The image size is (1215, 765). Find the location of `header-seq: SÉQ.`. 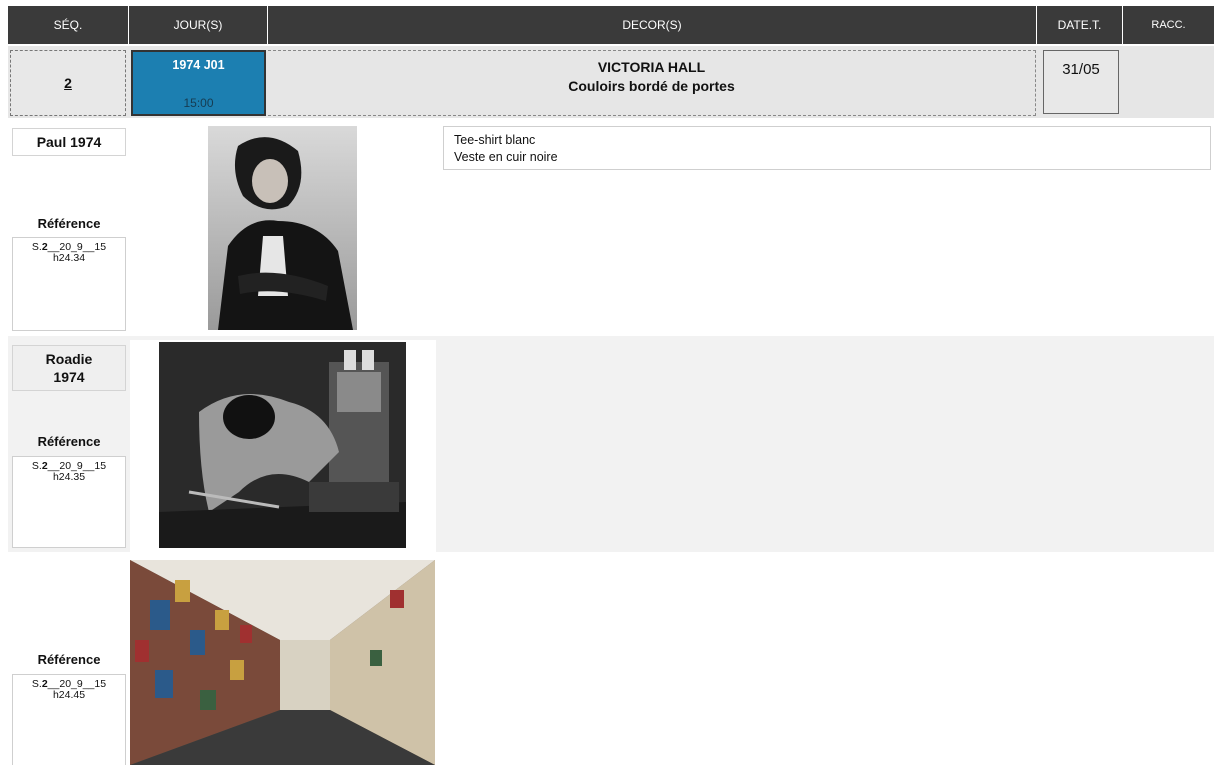

header-seq: SÉQ. is located at coordinates (68, 25).